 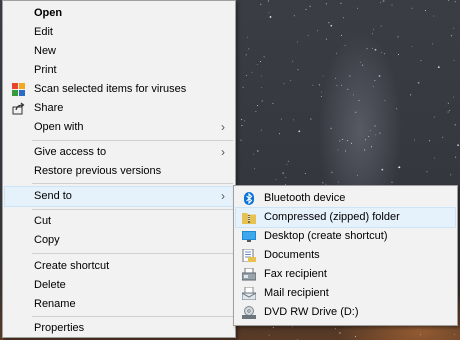 I want to click on menu-item-label: Send to, so click(x=53, y=196).